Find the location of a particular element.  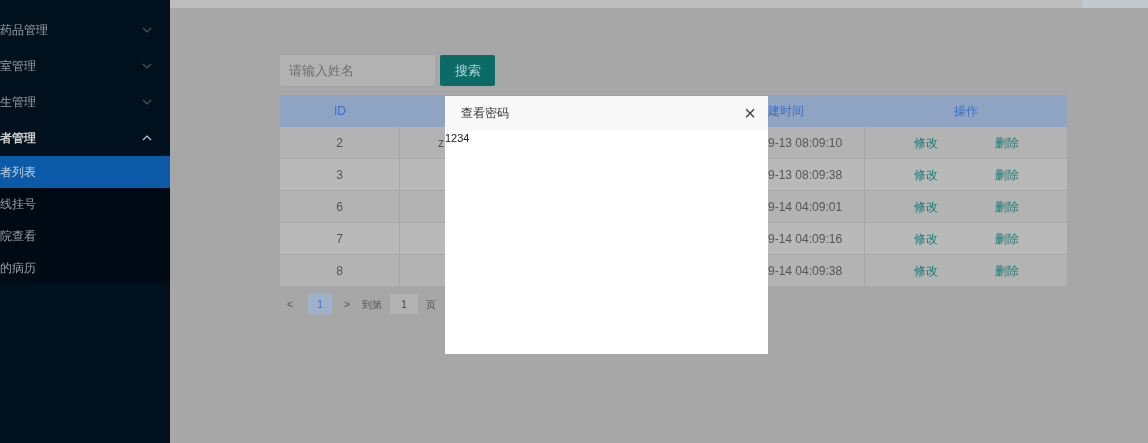

menu-group: 药品管理 is located at coordinates (85, 30).